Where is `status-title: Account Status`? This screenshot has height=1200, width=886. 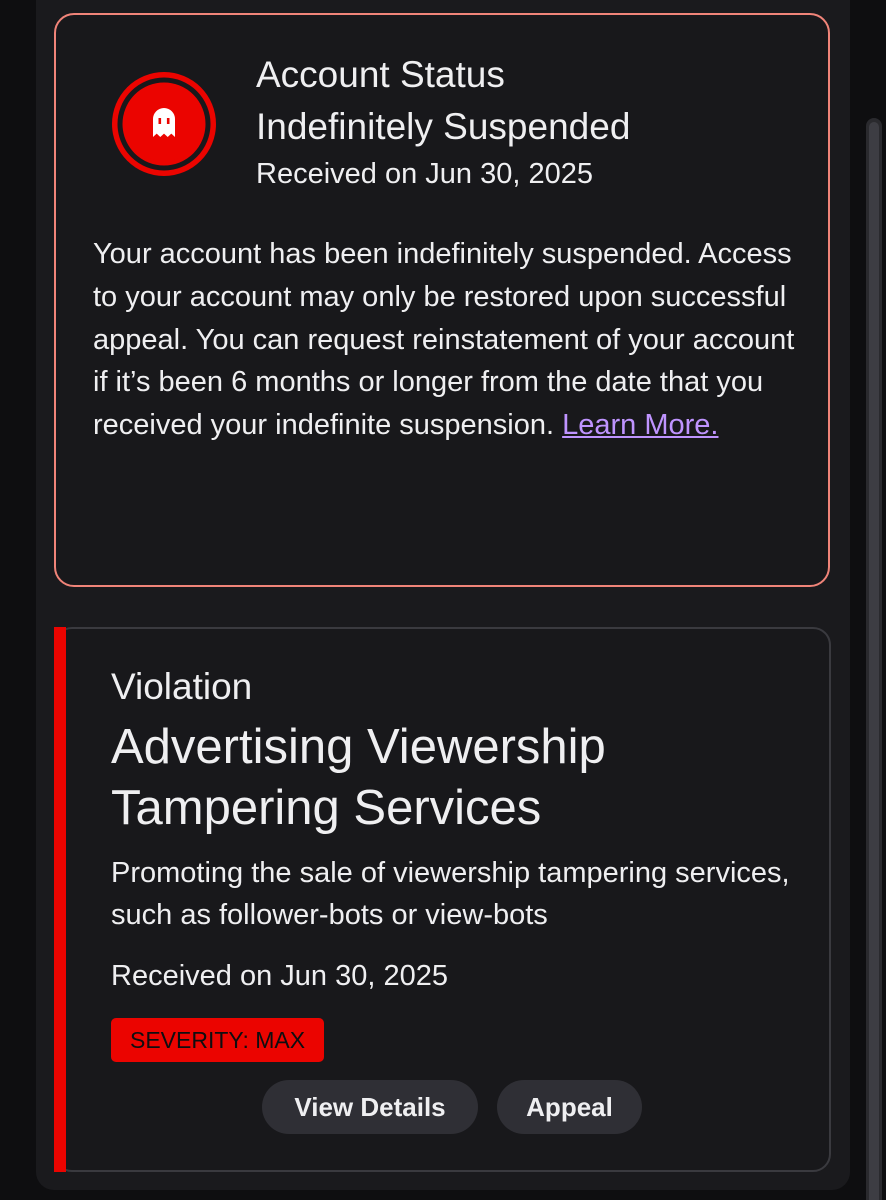
status-title: Account Status is located at coordinates (380, 74).